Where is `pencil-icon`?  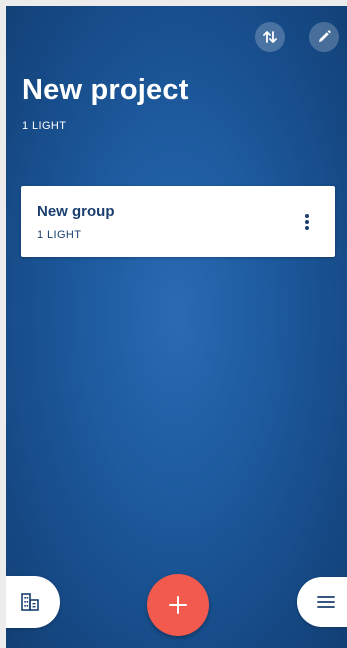 pencil-icon is located at coordinates (325, 36).